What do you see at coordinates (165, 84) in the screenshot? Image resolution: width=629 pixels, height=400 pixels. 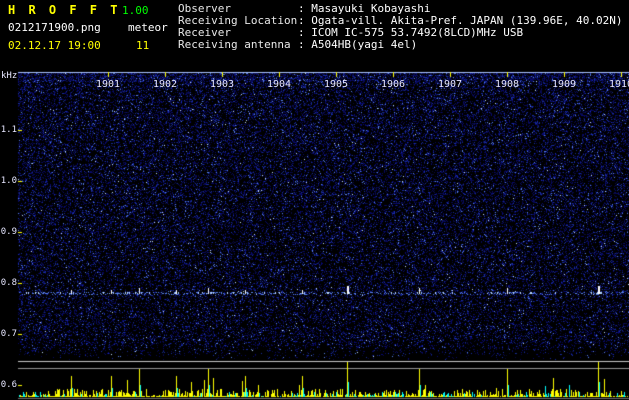 I see `time-label: 1902` at bounding box center [165, 84].